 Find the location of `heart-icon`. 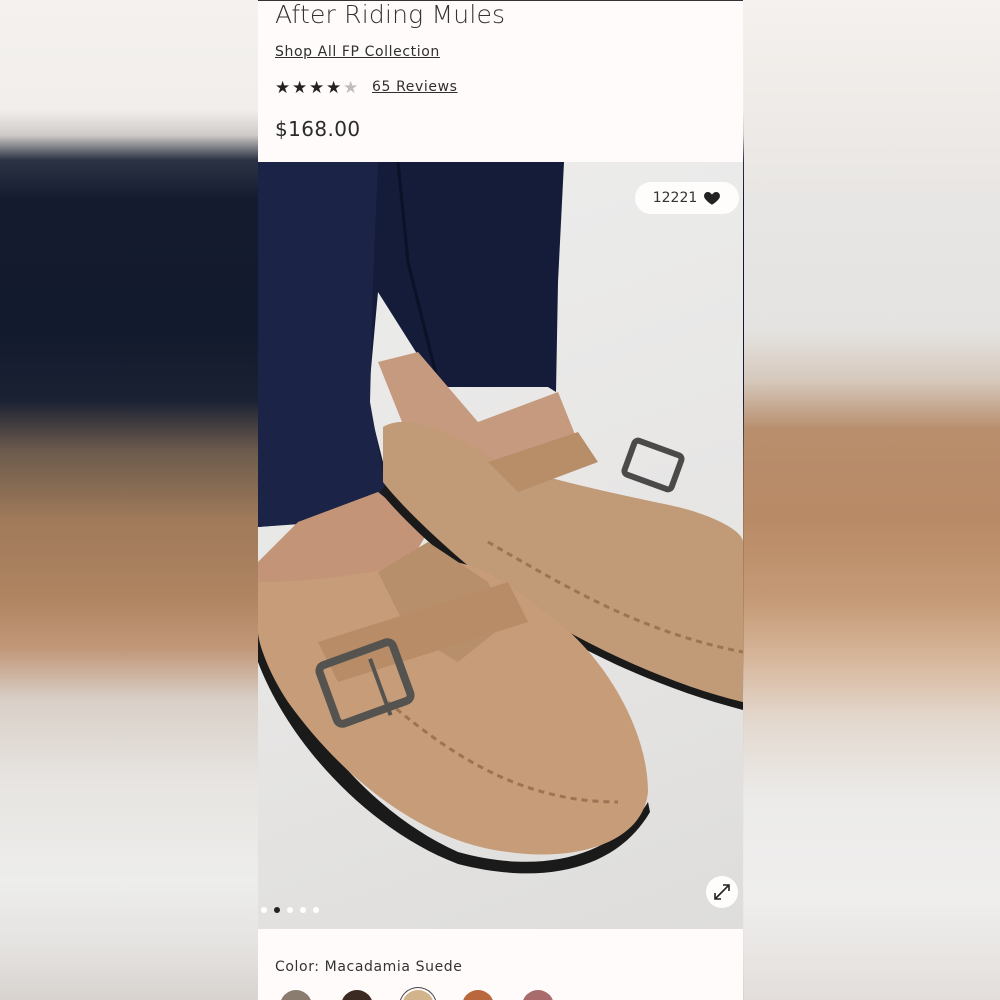

heart-icon is located at coordinates (712, 198).